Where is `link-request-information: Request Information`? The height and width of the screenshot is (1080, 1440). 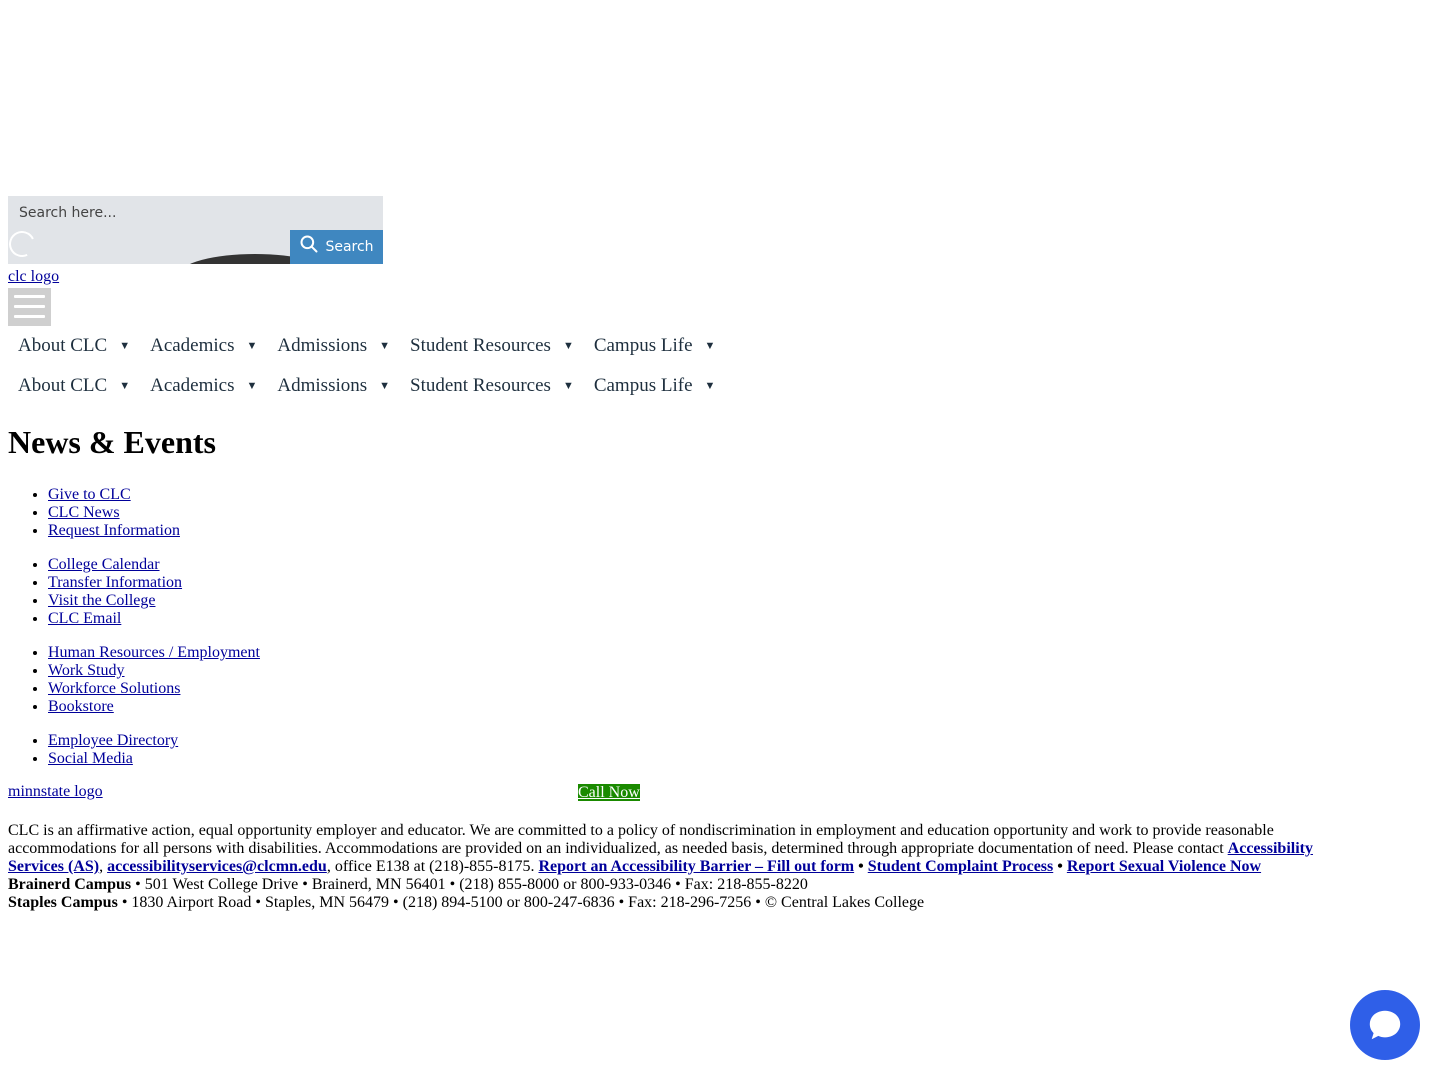
link-request-information: Request Information is located at coordinates (114, 530).